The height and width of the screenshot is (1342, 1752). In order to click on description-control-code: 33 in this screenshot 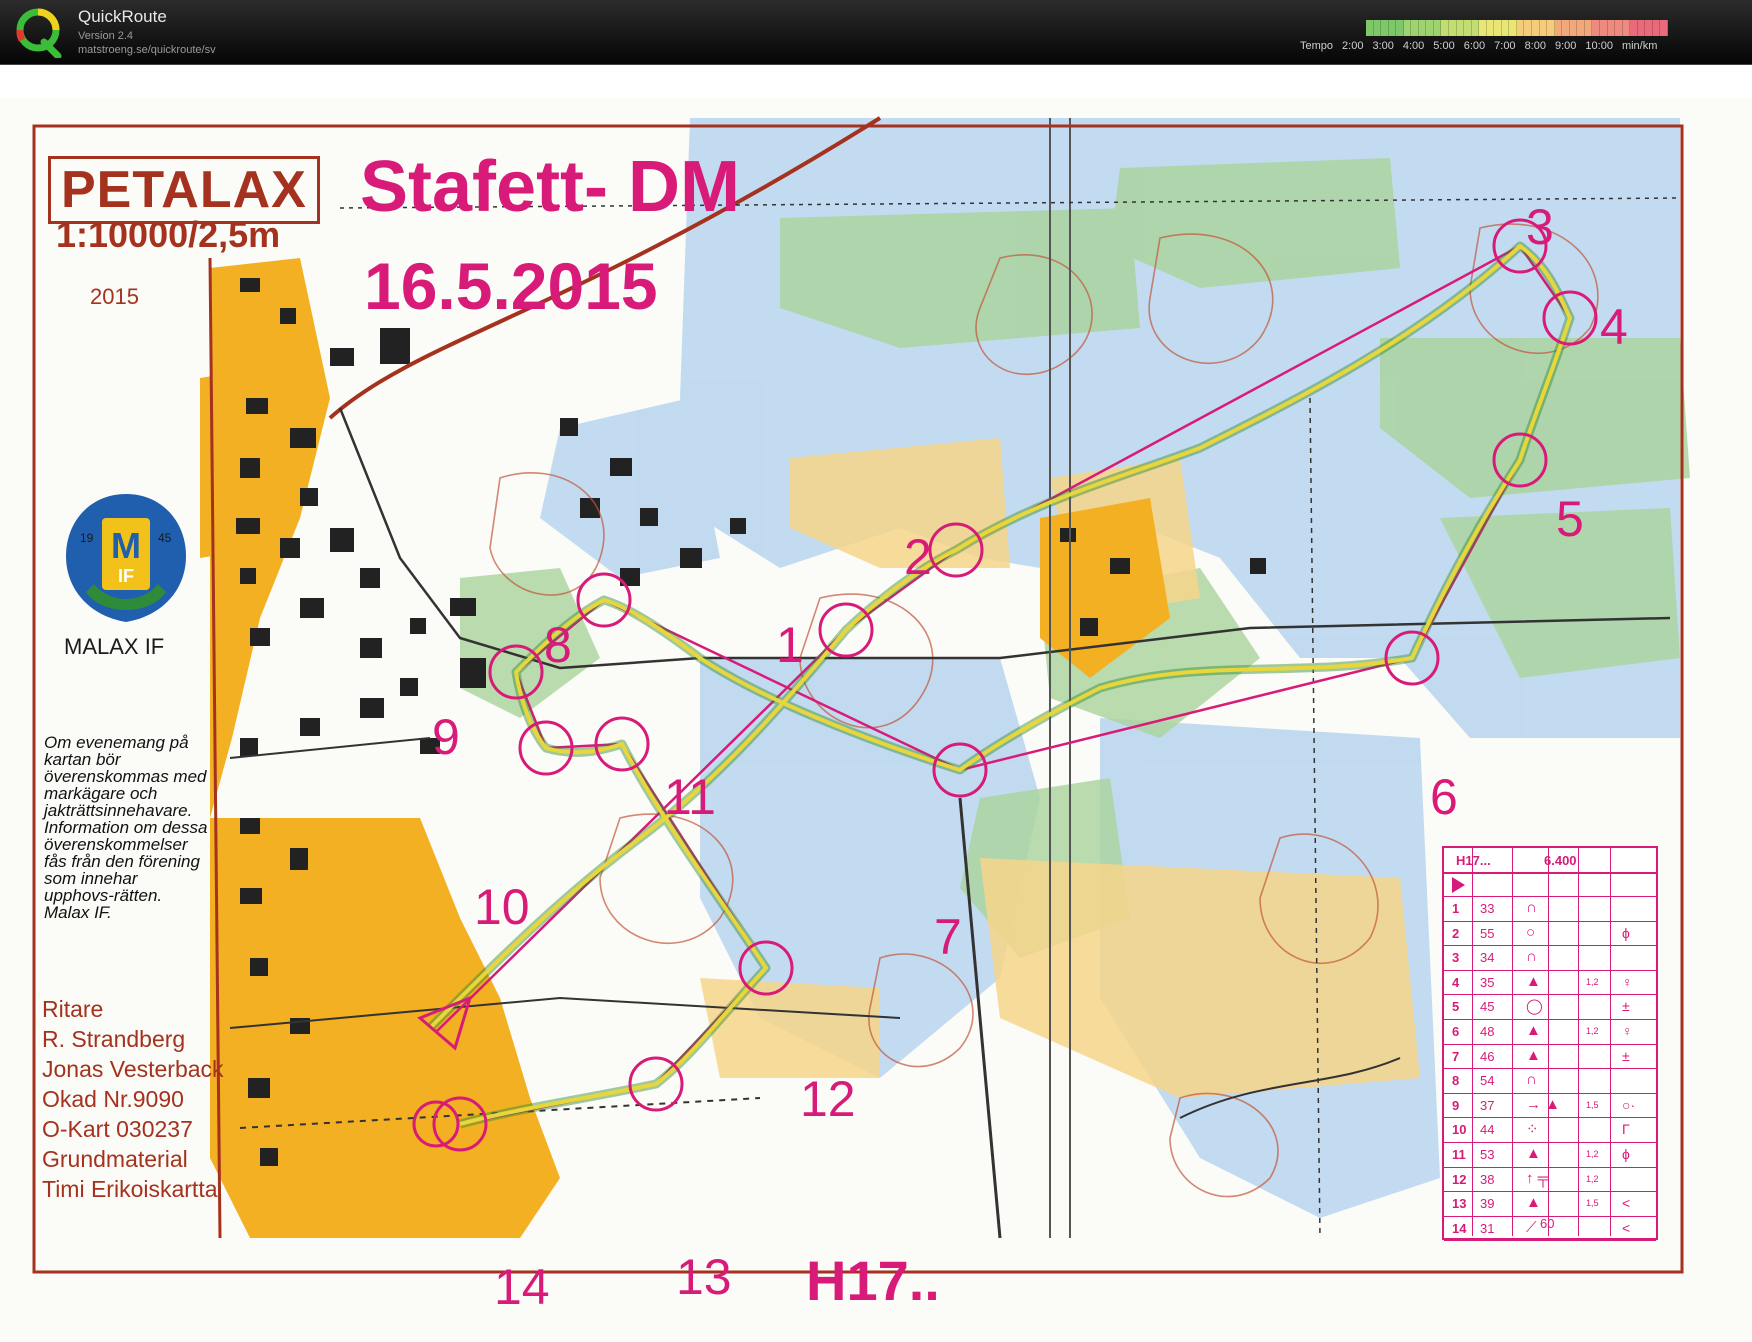, I will do `click(1487, 908)`.